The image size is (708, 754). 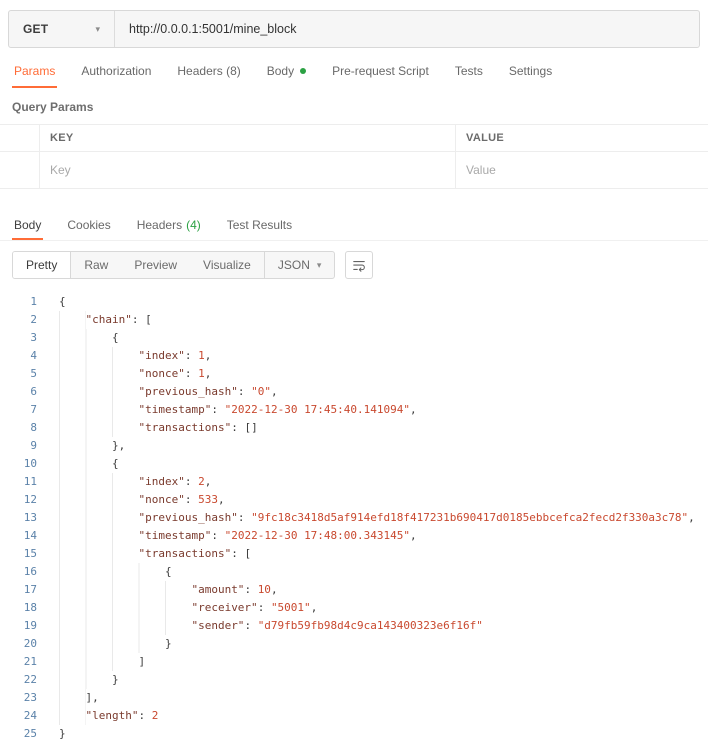 I want to click on tab-cookies: Cookies, so click(x=88, y=224).